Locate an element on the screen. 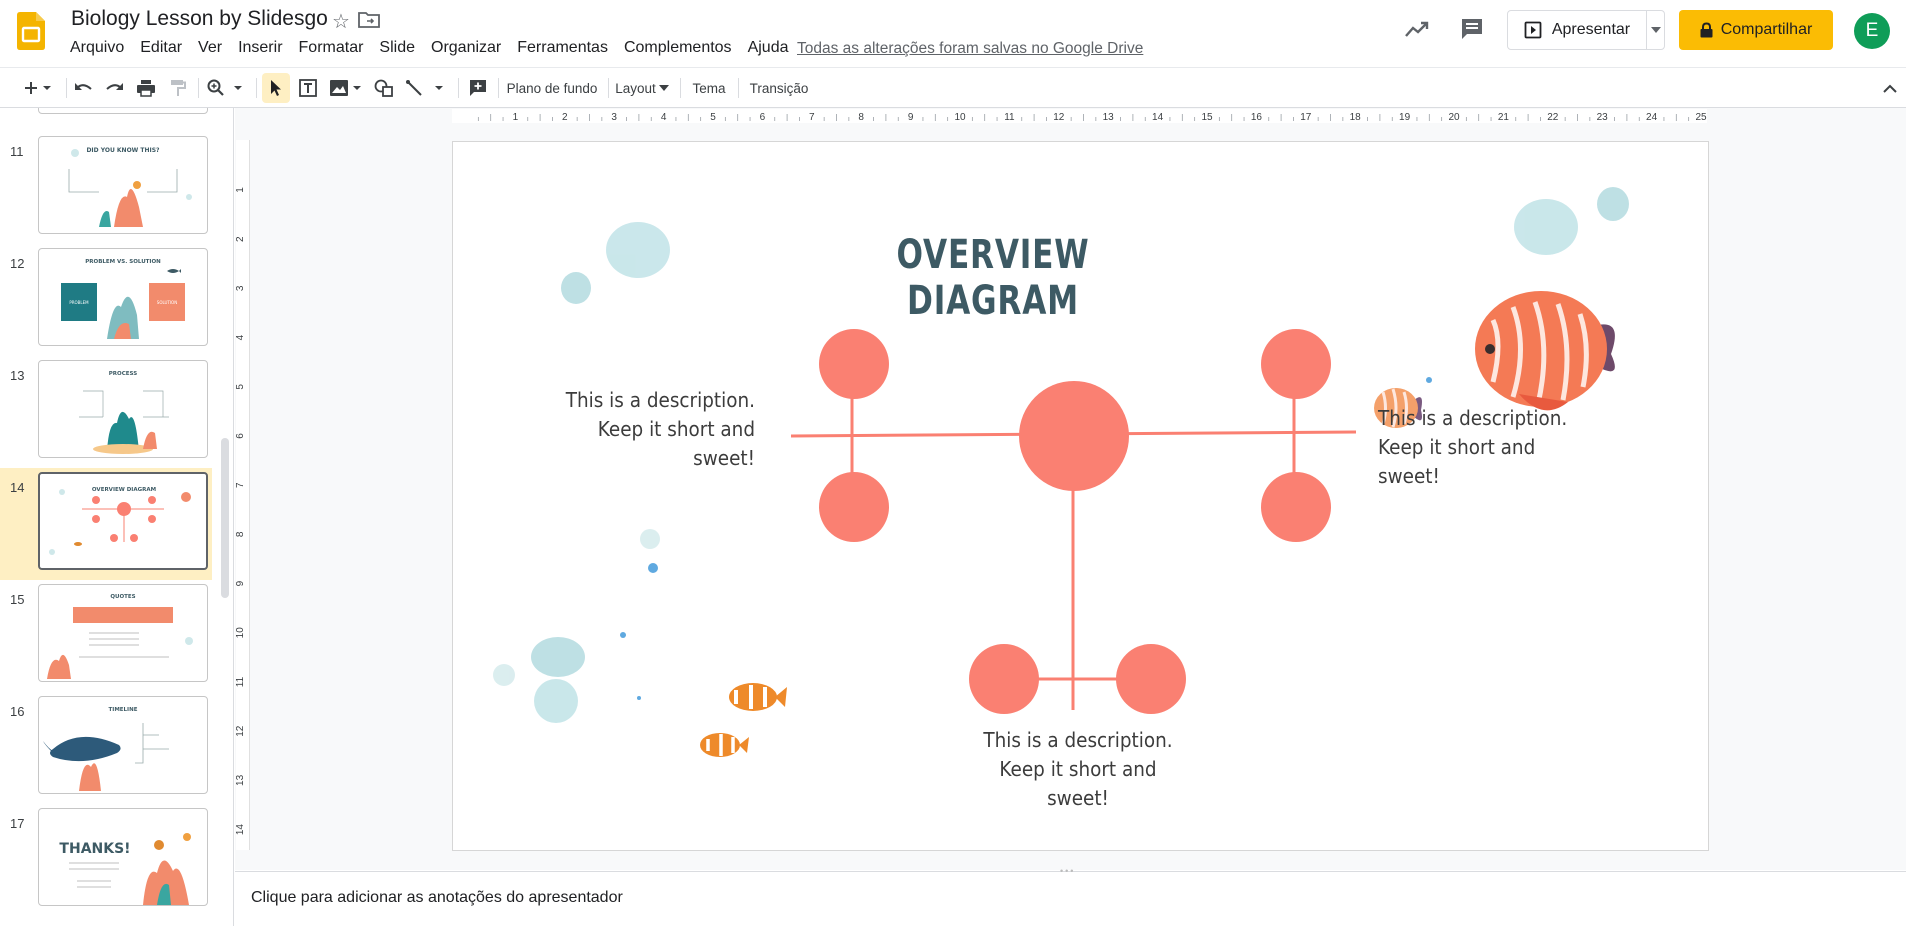  filmstrip-item-11: 11 DID YOU KNOW THIS? is located at coordinates (106, 188).